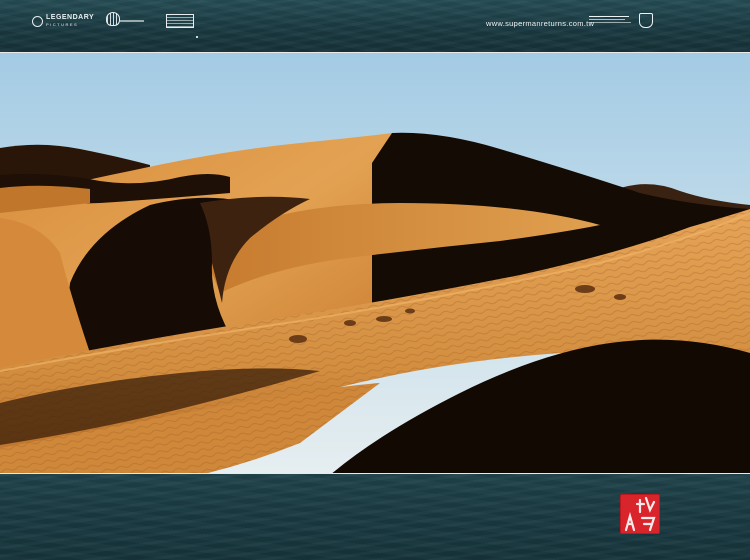 This screenshot has width=750, height=560. Describe the element at coordinates (640, 514) in the screenshot. I see `red-seal-stamp-icon` at that location.